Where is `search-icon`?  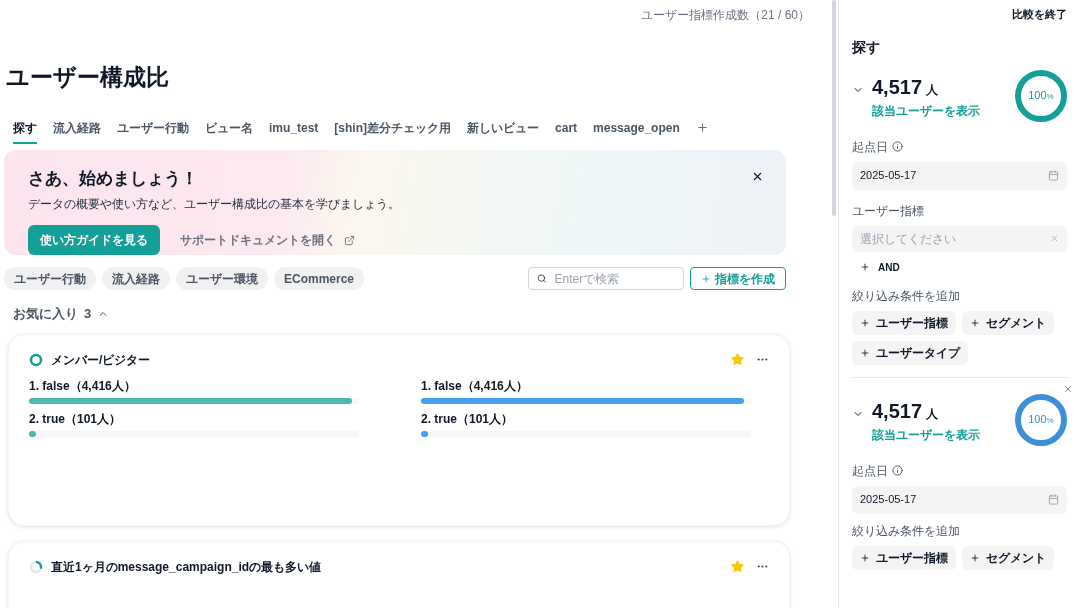
search-icon is located at coordinates (542, 278).